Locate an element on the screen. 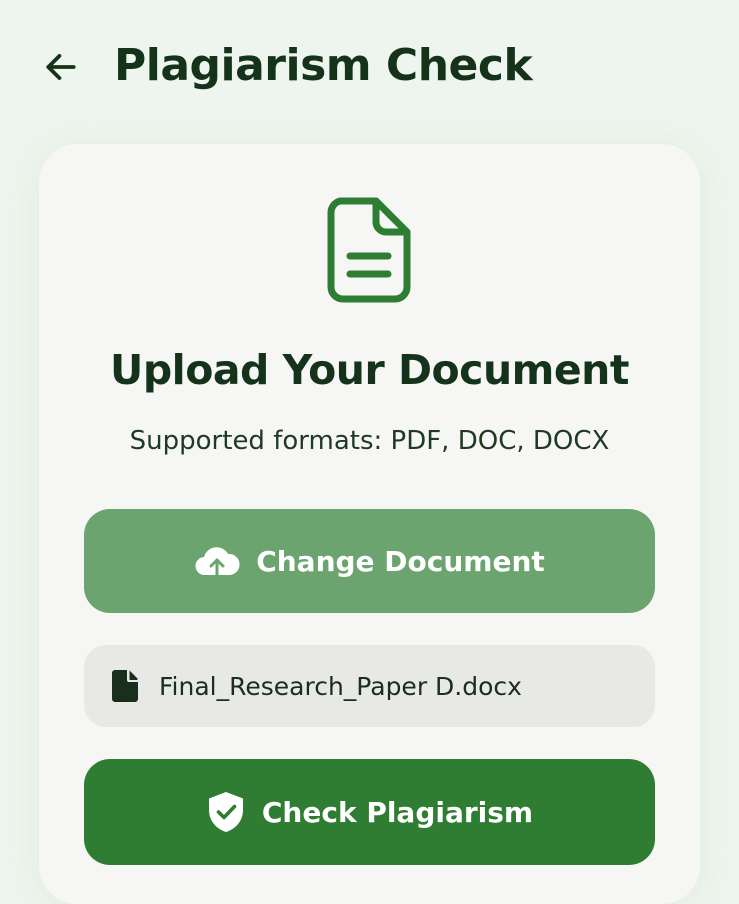  app-header: Plagiarism Check is located at coordinates (369, 67).